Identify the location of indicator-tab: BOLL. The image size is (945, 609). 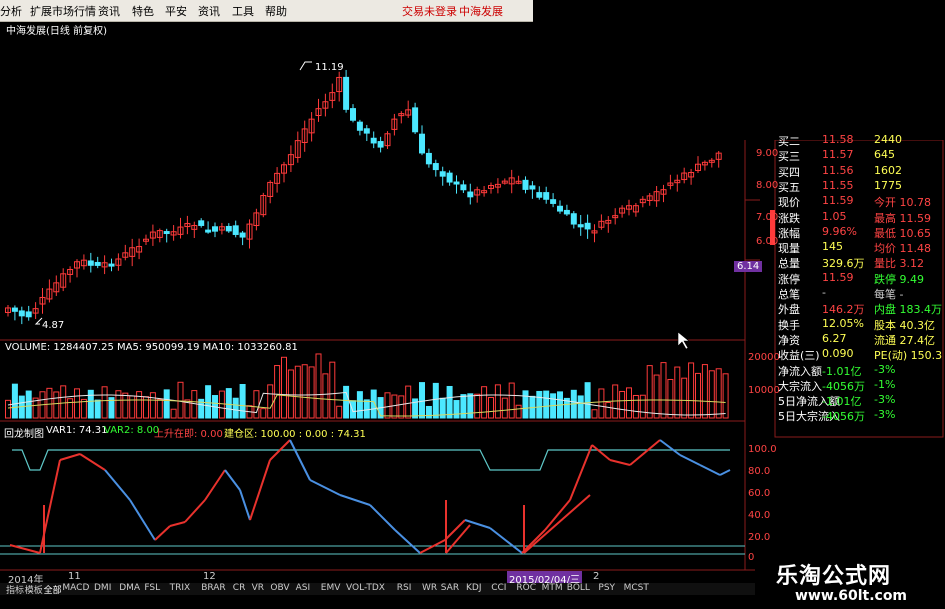
(578, 588).